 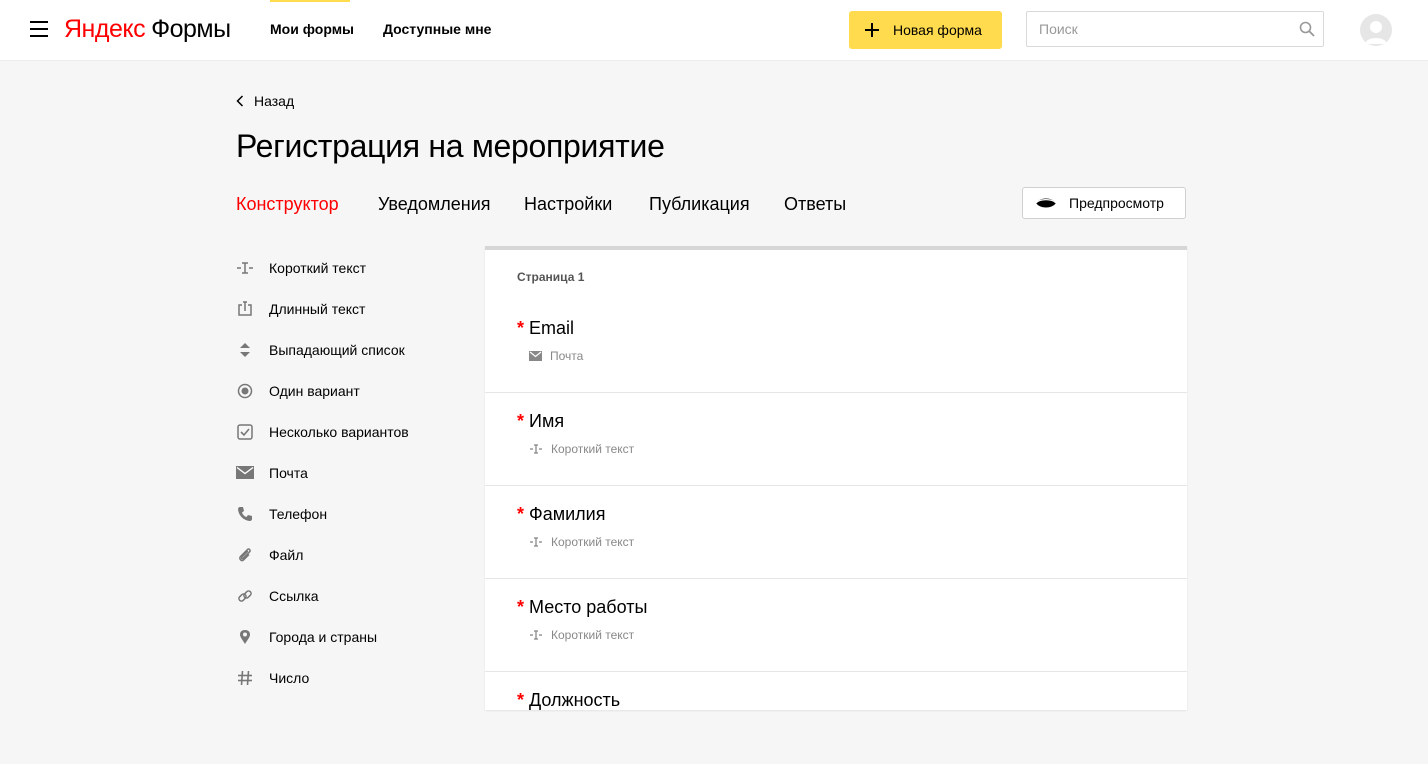 I want to click on field-name: Фамилия, so click(x=567, y=514).